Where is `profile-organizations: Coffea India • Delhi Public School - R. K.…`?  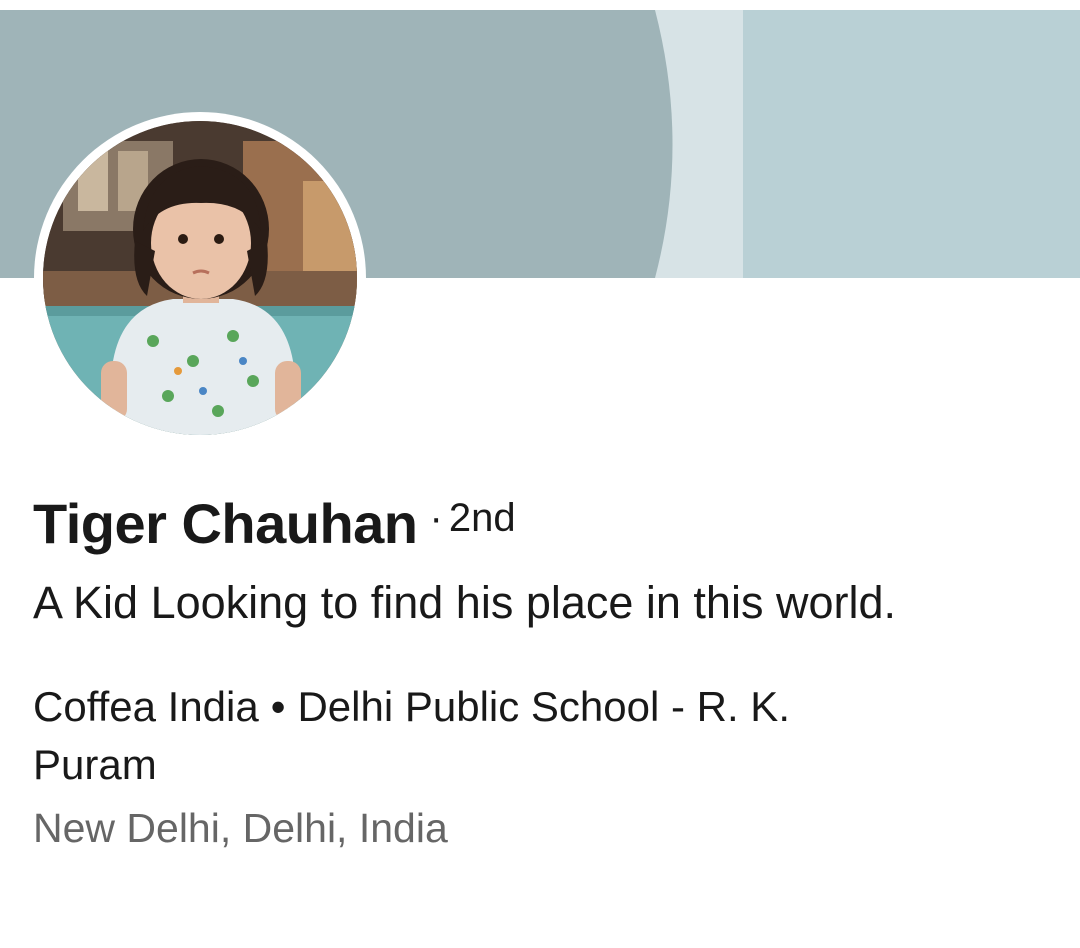 profile-organizations: Coffea India • Delhi Public School - R. K.… is located at coordinates (473, 736).